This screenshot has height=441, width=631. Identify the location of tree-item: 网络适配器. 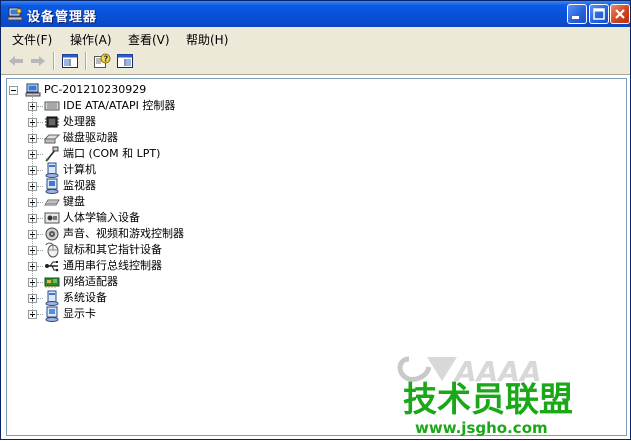
(307, 282).